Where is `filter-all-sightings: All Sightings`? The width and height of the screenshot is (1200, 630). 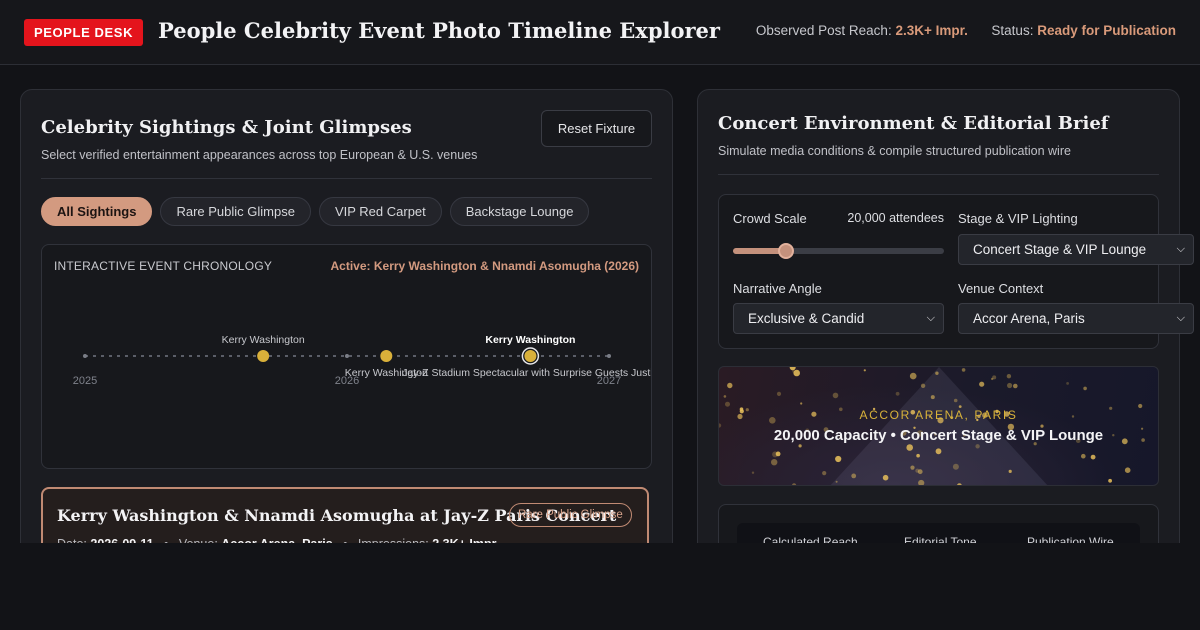 filter-all-sightings: All Sightings is located at coordinates (97, 211).